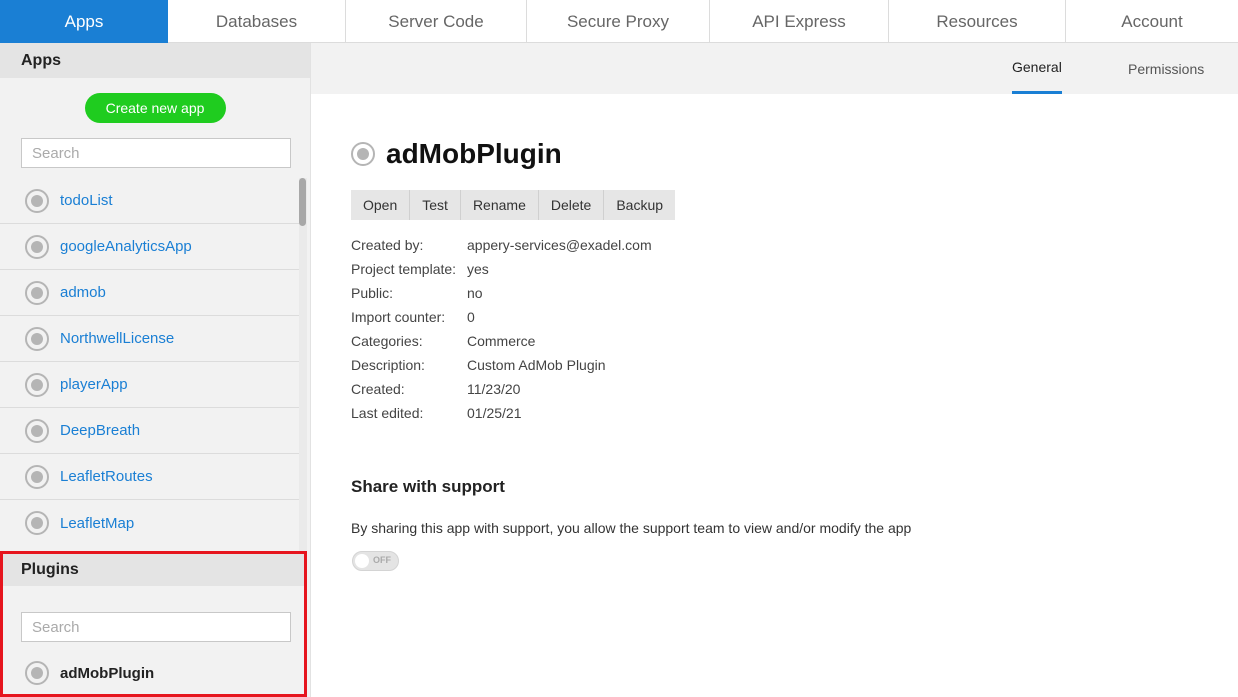 This screenshot has width=1238, height=697. Describe the element at coordinates (536, 365) in the screenshot. I see `meta-value: Custom AdMob Plugin` at that location.